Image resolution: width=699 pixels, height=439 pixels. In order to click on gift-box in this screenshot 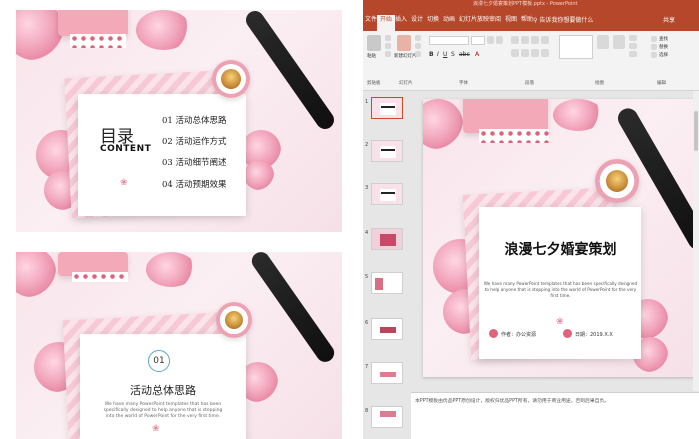, I will do `click(505, 116)`.